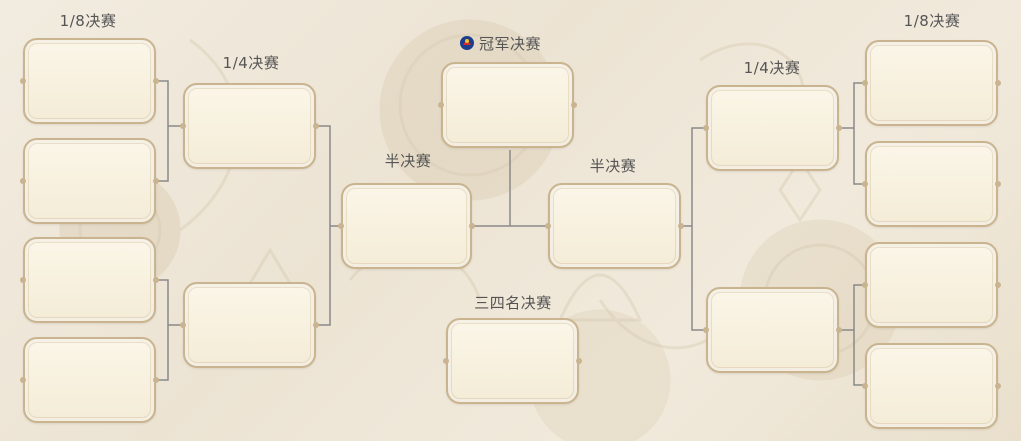 Image resolution: width=1021 pixels, height=441 pixels. I want to click on semifinal-left-label: 半决赛, so click(408, 161).